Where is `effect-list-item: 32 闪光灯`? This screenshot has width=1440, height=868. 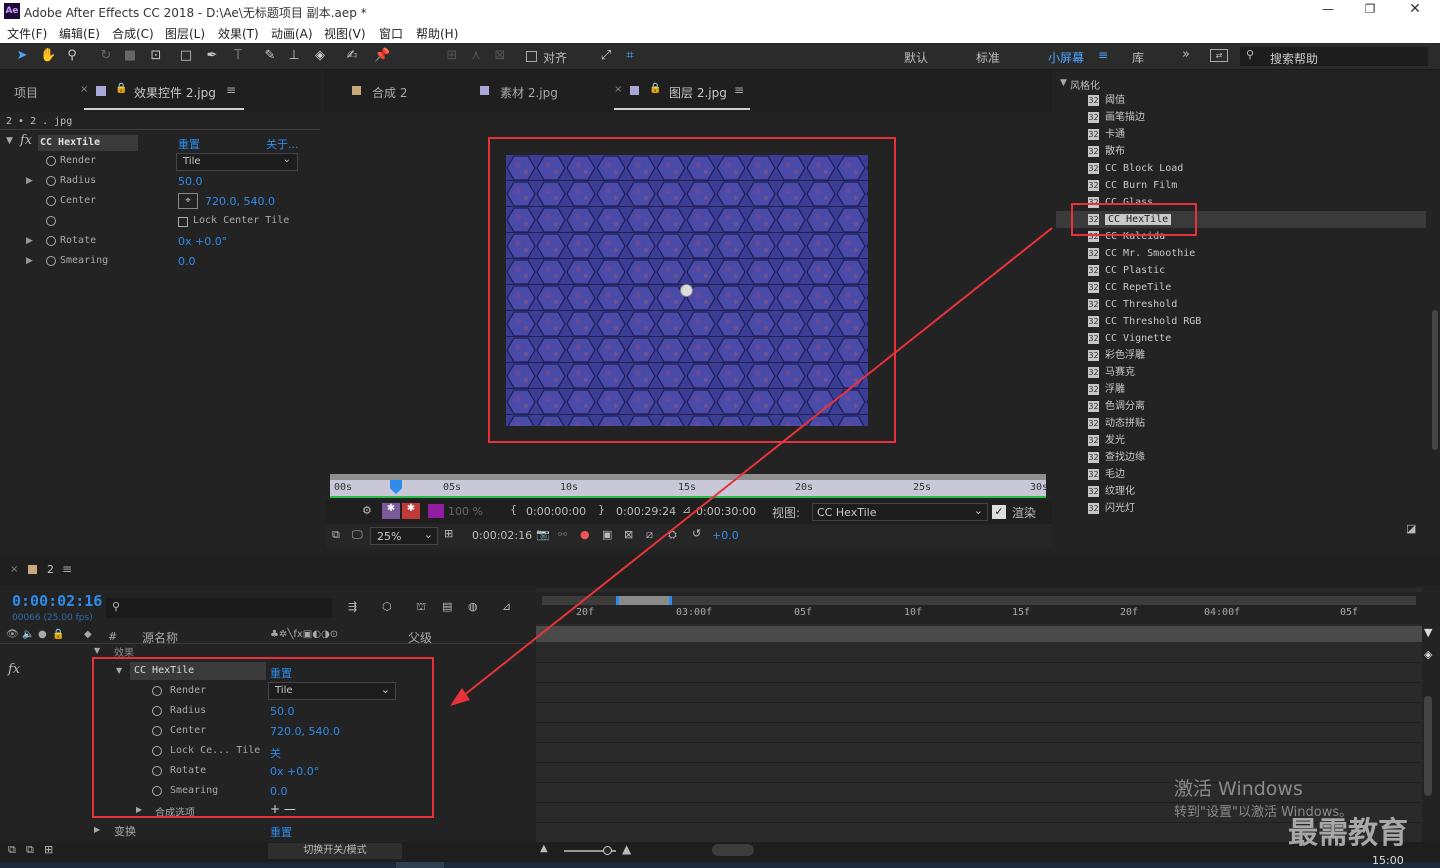 effect-list-item: 32 闪光灯 is located at coordinates (1111, 508).